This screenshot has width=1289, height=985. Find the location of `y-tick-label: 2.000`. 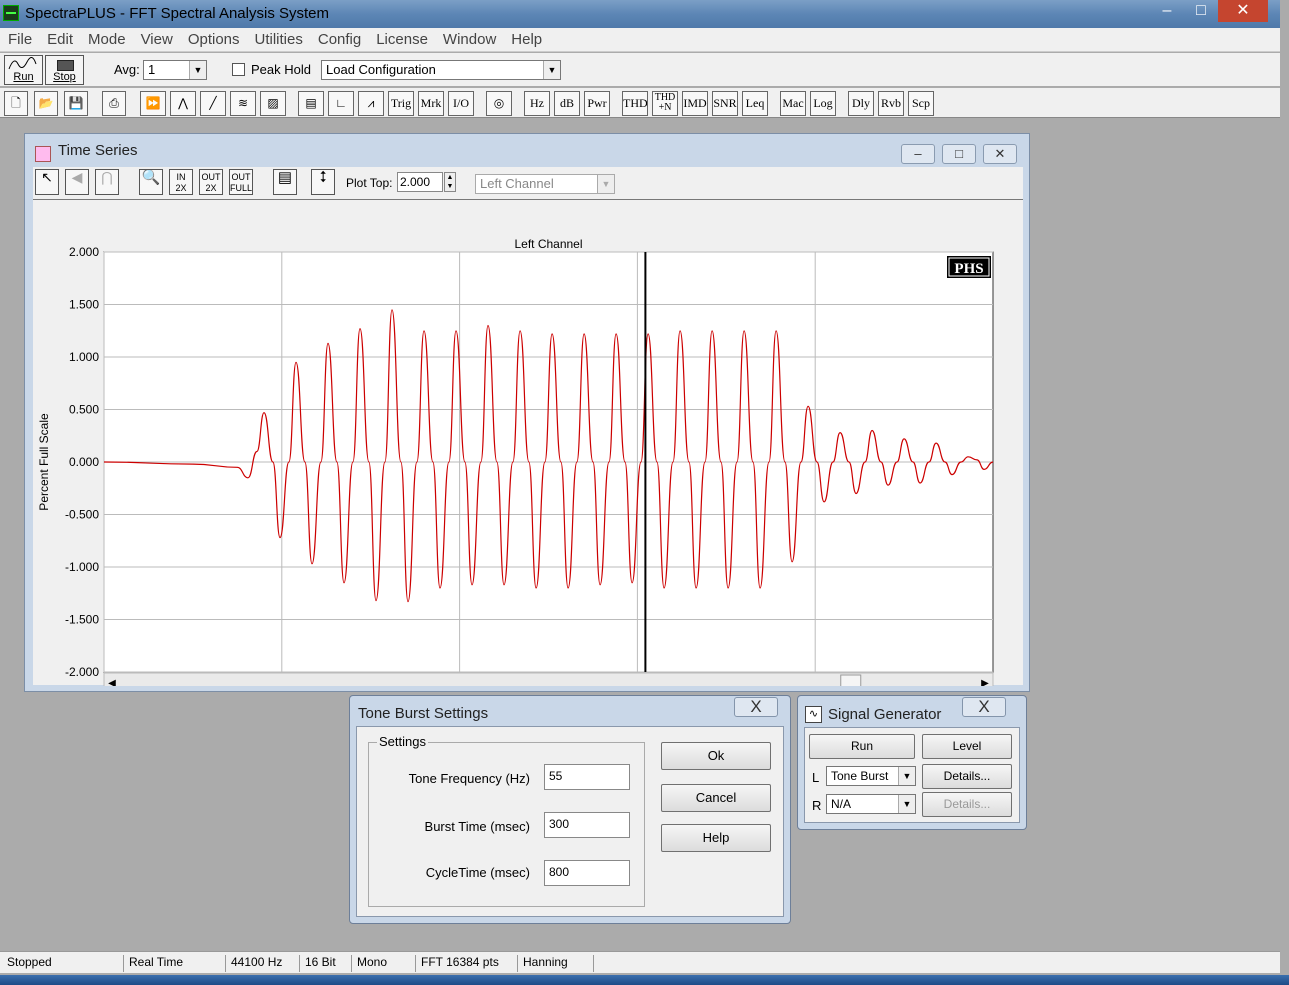

y-tick-label: 2.000 is located at coordinates (84, 252).